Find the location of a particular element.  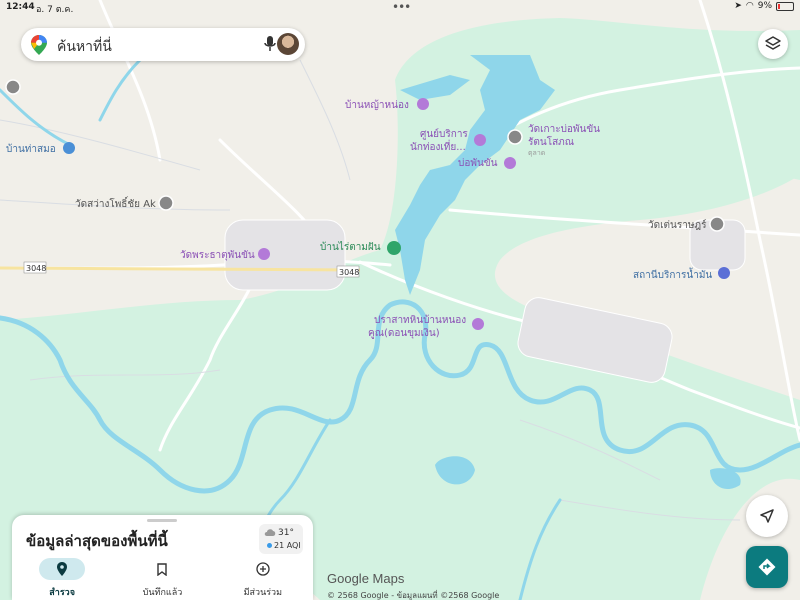

road-shield-3048-west: 3048 is located at coordinates (34, 267).